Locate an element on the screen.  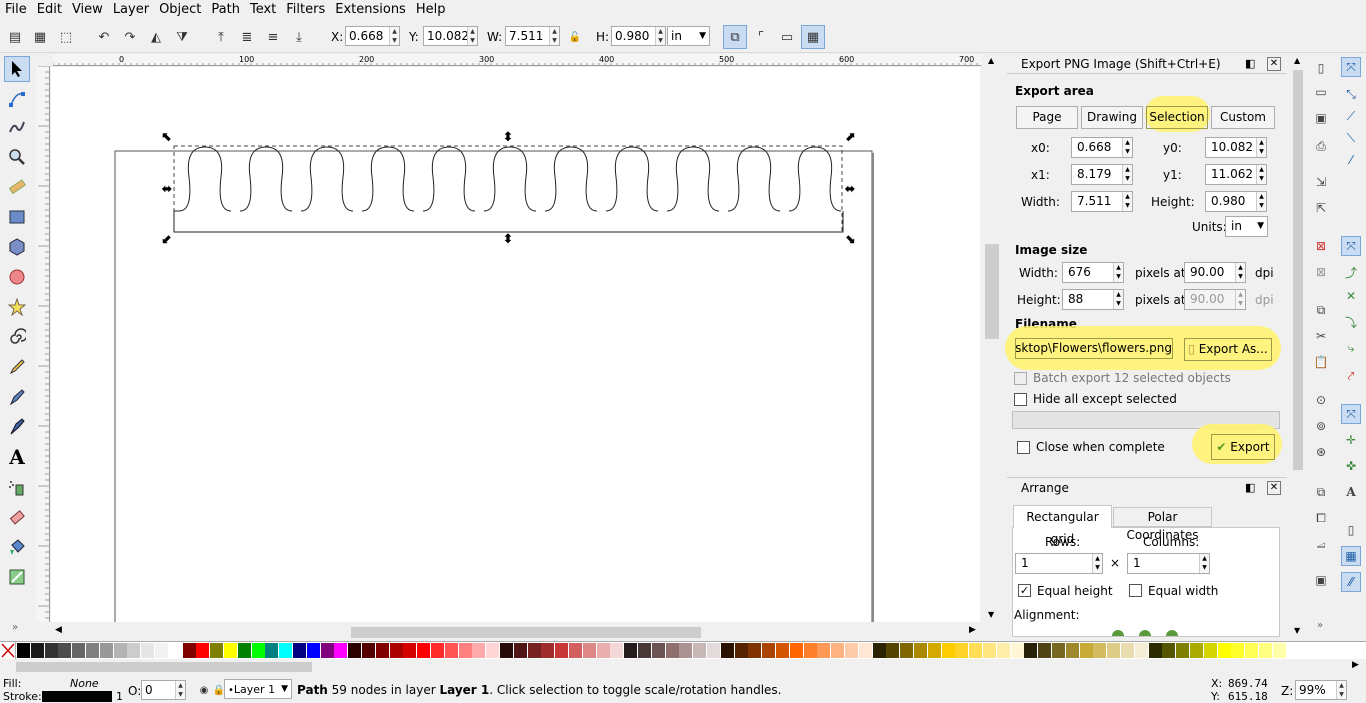
scroll-down-icon: ▼ is located at coordinates (991, 614).